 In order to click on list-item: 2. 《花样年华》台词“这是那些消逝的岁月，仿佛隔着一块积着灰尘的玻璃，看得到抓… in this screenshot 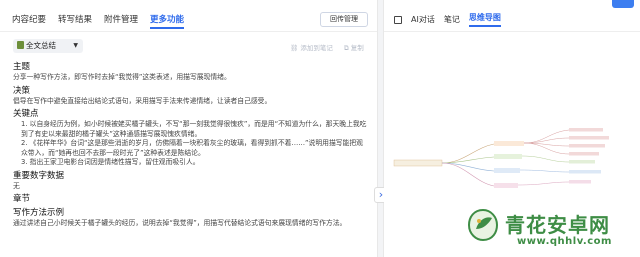, I will do `click(192, 148)`.